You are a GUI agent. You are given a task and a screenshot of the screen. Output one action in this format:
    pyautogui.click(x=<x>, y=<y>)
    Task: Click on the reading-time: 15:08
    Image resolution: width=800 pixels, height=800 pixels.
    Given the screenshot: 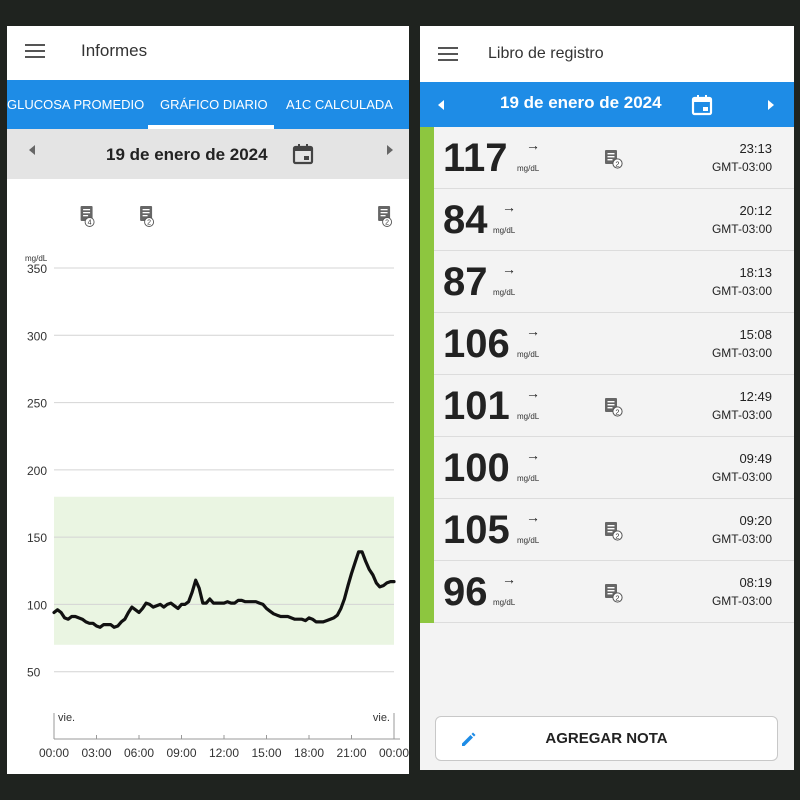 What is the action you would take?
    pyautogui.click(x=755, y=334)
    